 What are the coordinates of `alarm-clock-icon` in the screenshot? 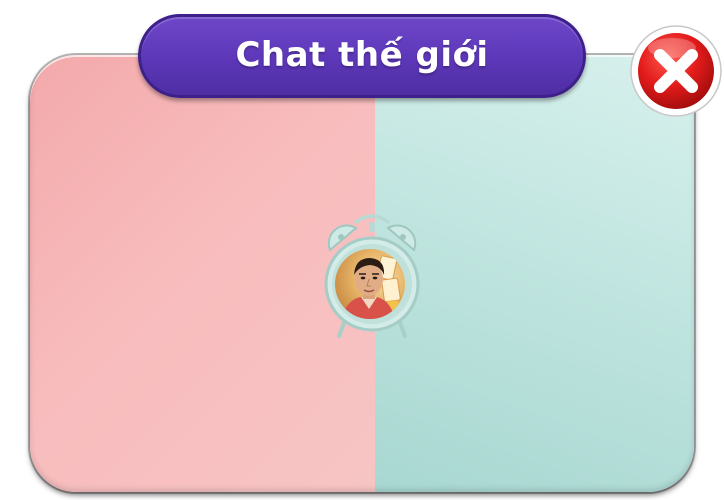 It's located at (372, 278).